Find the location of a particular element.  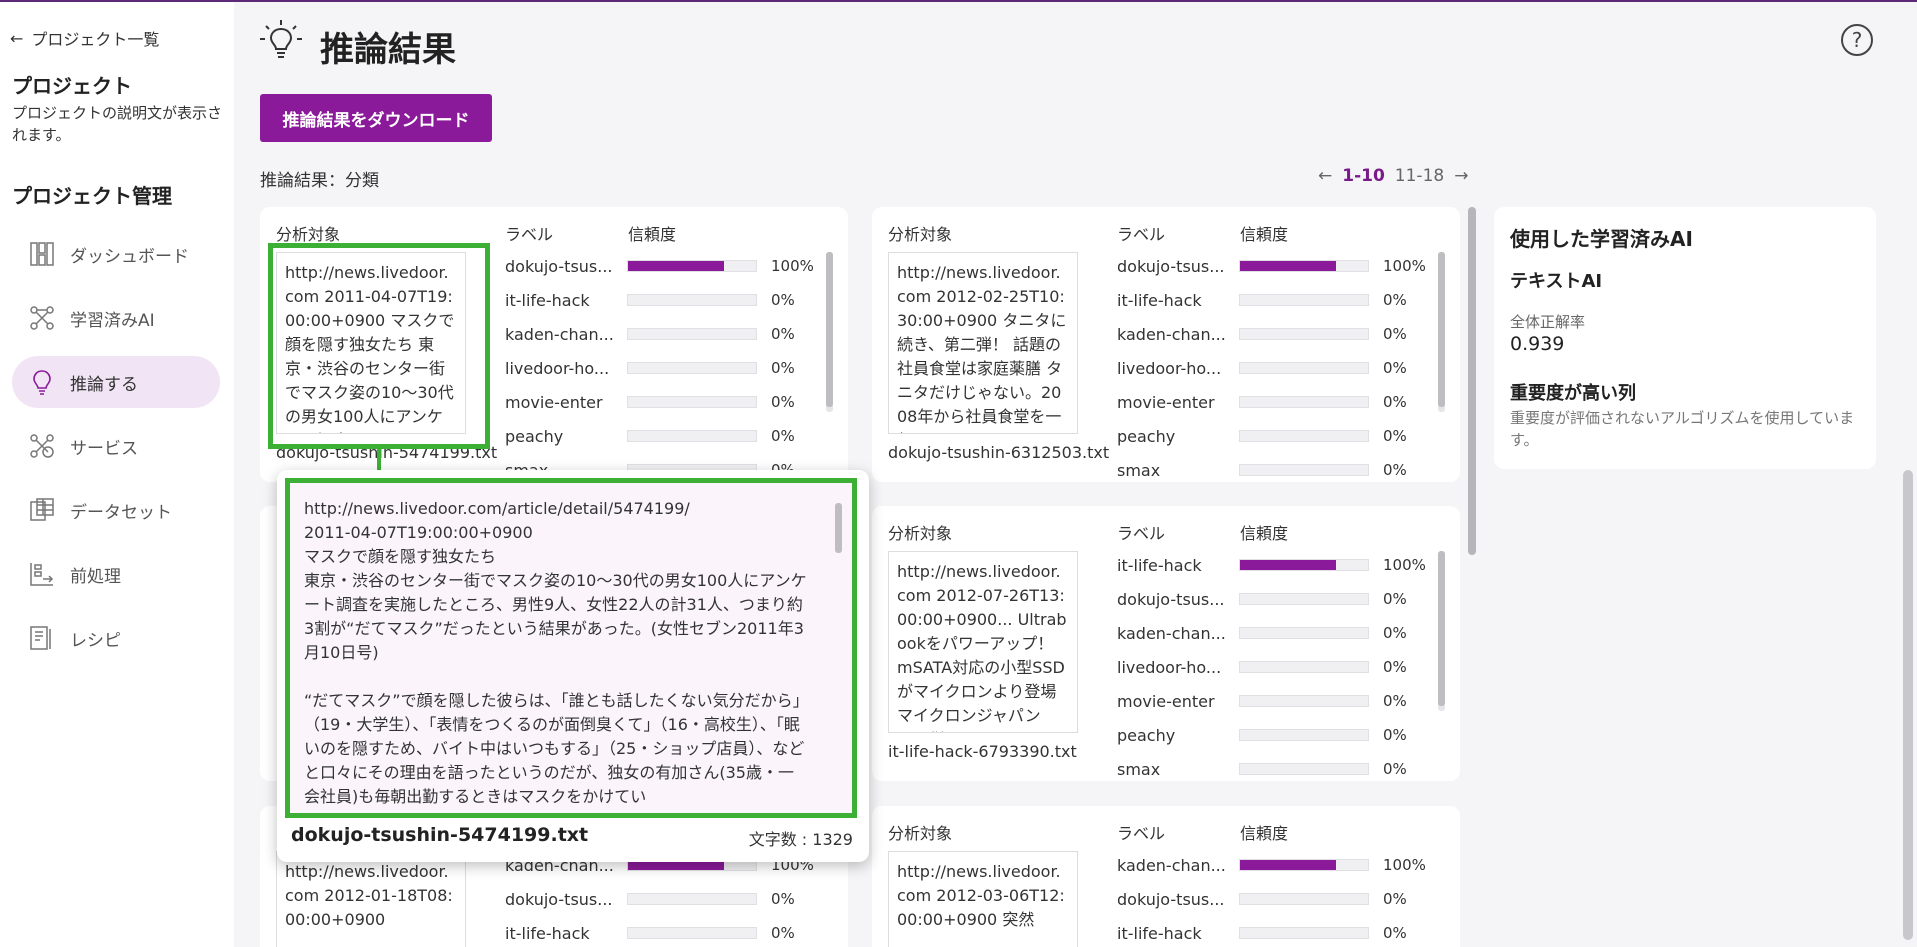

pager-next-icon: → is located at coordinates (1461, 176).